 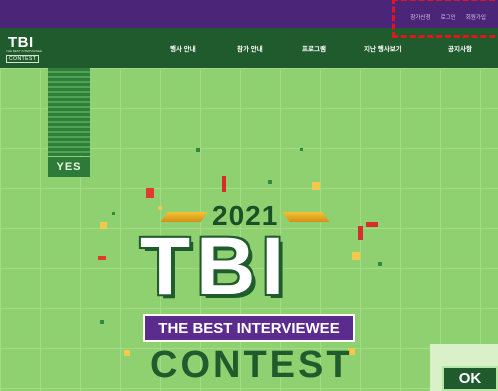 What do you see at coordinates (215, 266) in the screenshot?
I see `hero-title: TBI` at bounding box center [215, 266].